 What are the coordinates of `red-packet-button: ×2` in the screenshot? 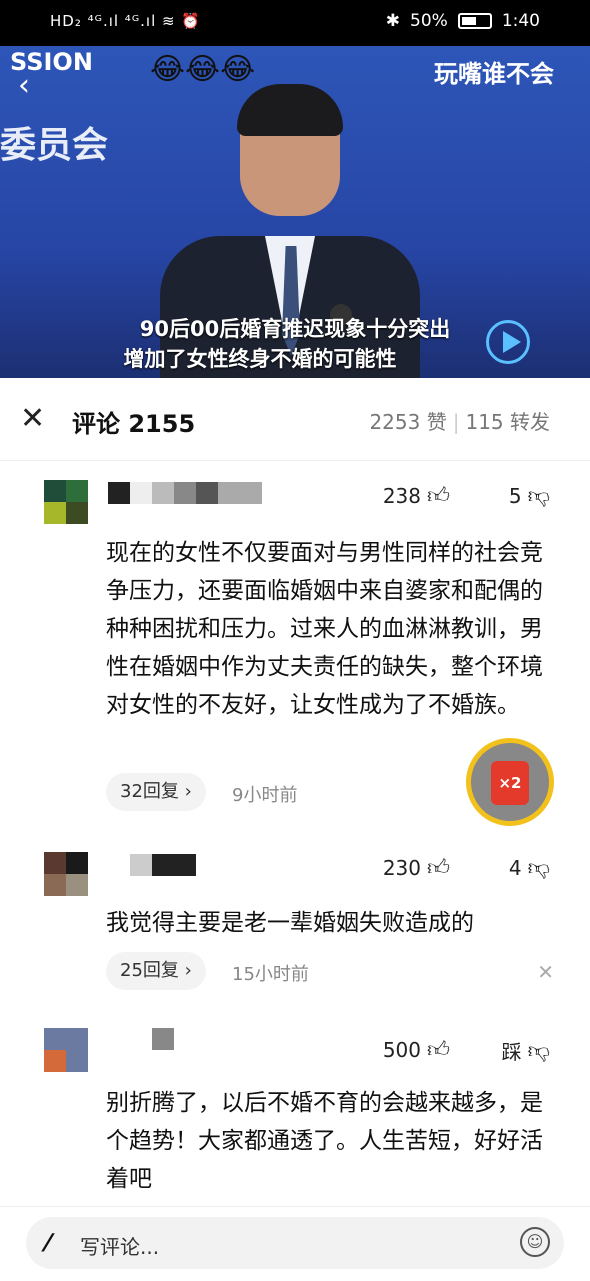 It's located at (510, 782).